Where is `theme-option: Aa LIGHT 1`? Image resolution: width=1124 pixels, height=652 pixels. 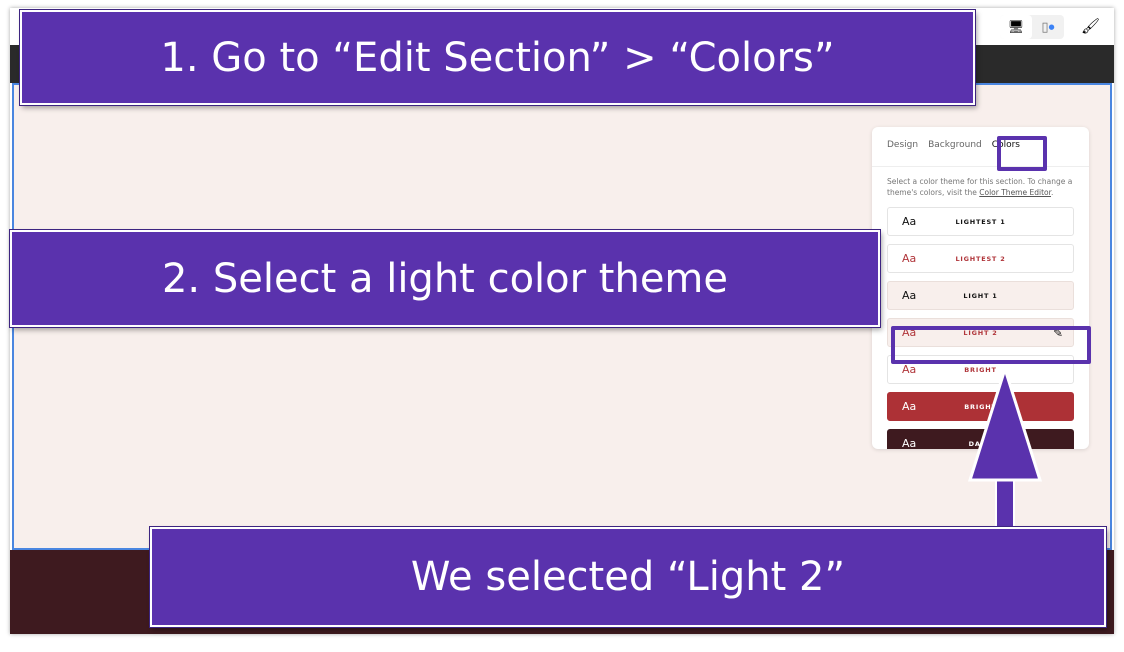
theme-option: Aa LIGHT 1 is located at coordinates (980, 295).